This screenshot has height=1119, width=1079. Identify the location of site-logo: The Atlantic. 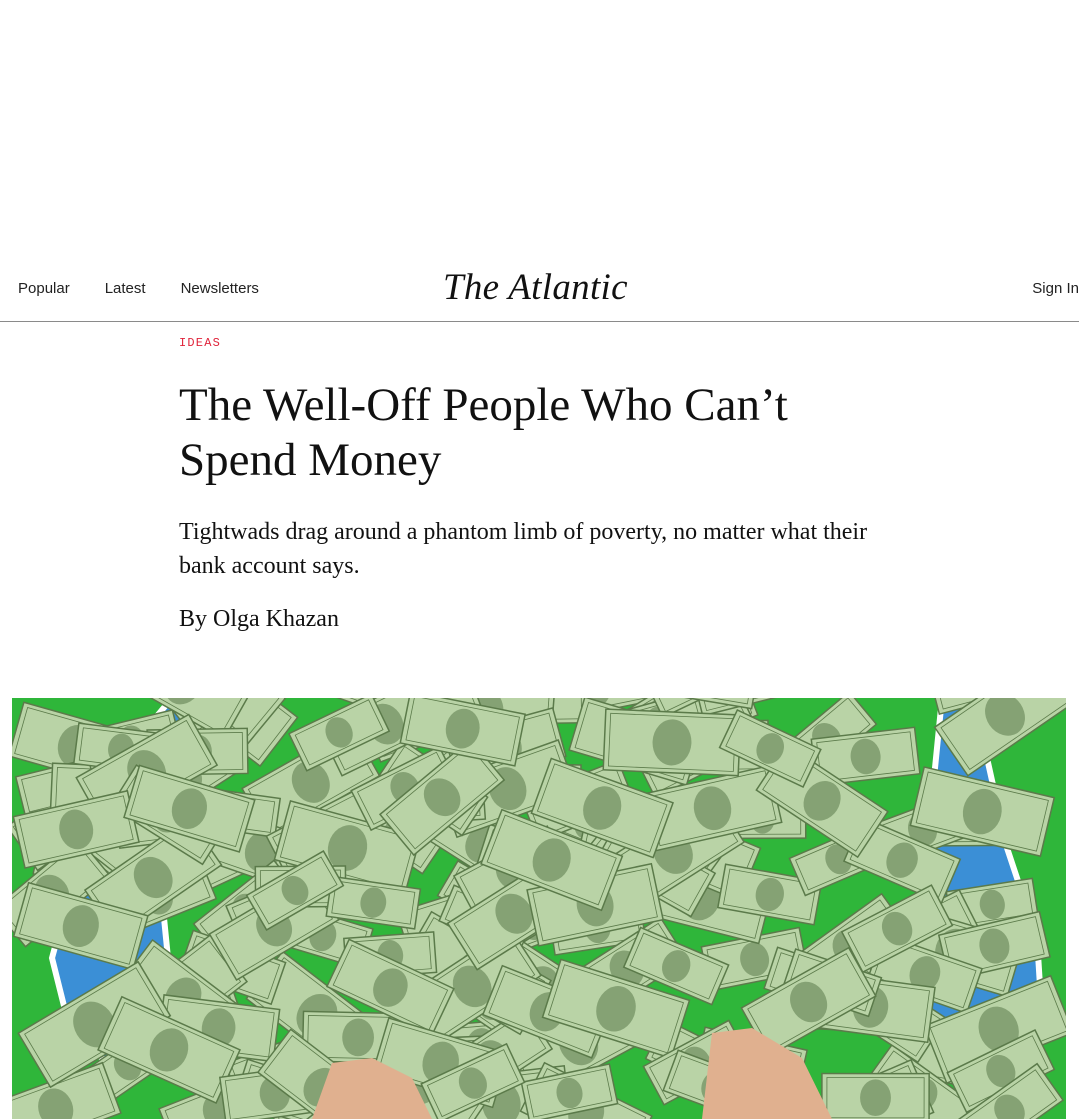
(535, 287).